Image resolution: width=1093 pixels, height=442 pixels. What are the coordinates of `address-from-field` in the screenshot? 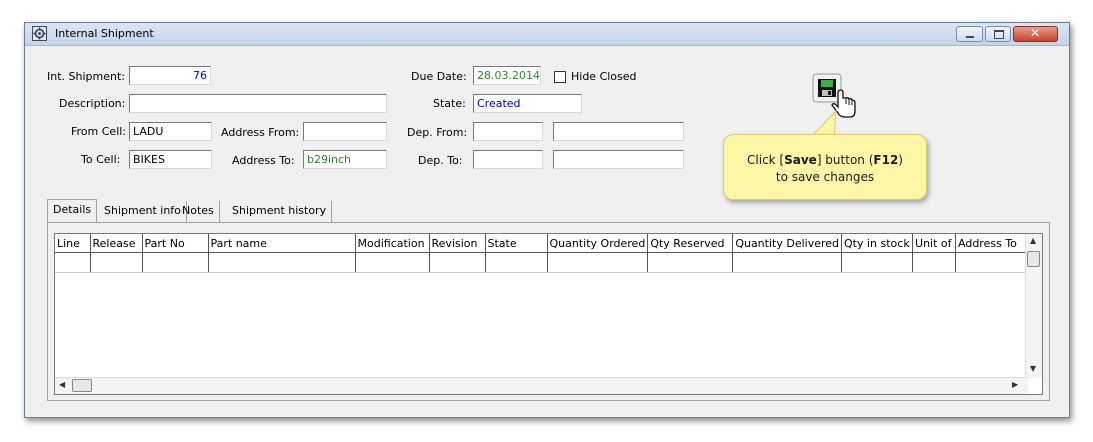 It's located at (345, 131).